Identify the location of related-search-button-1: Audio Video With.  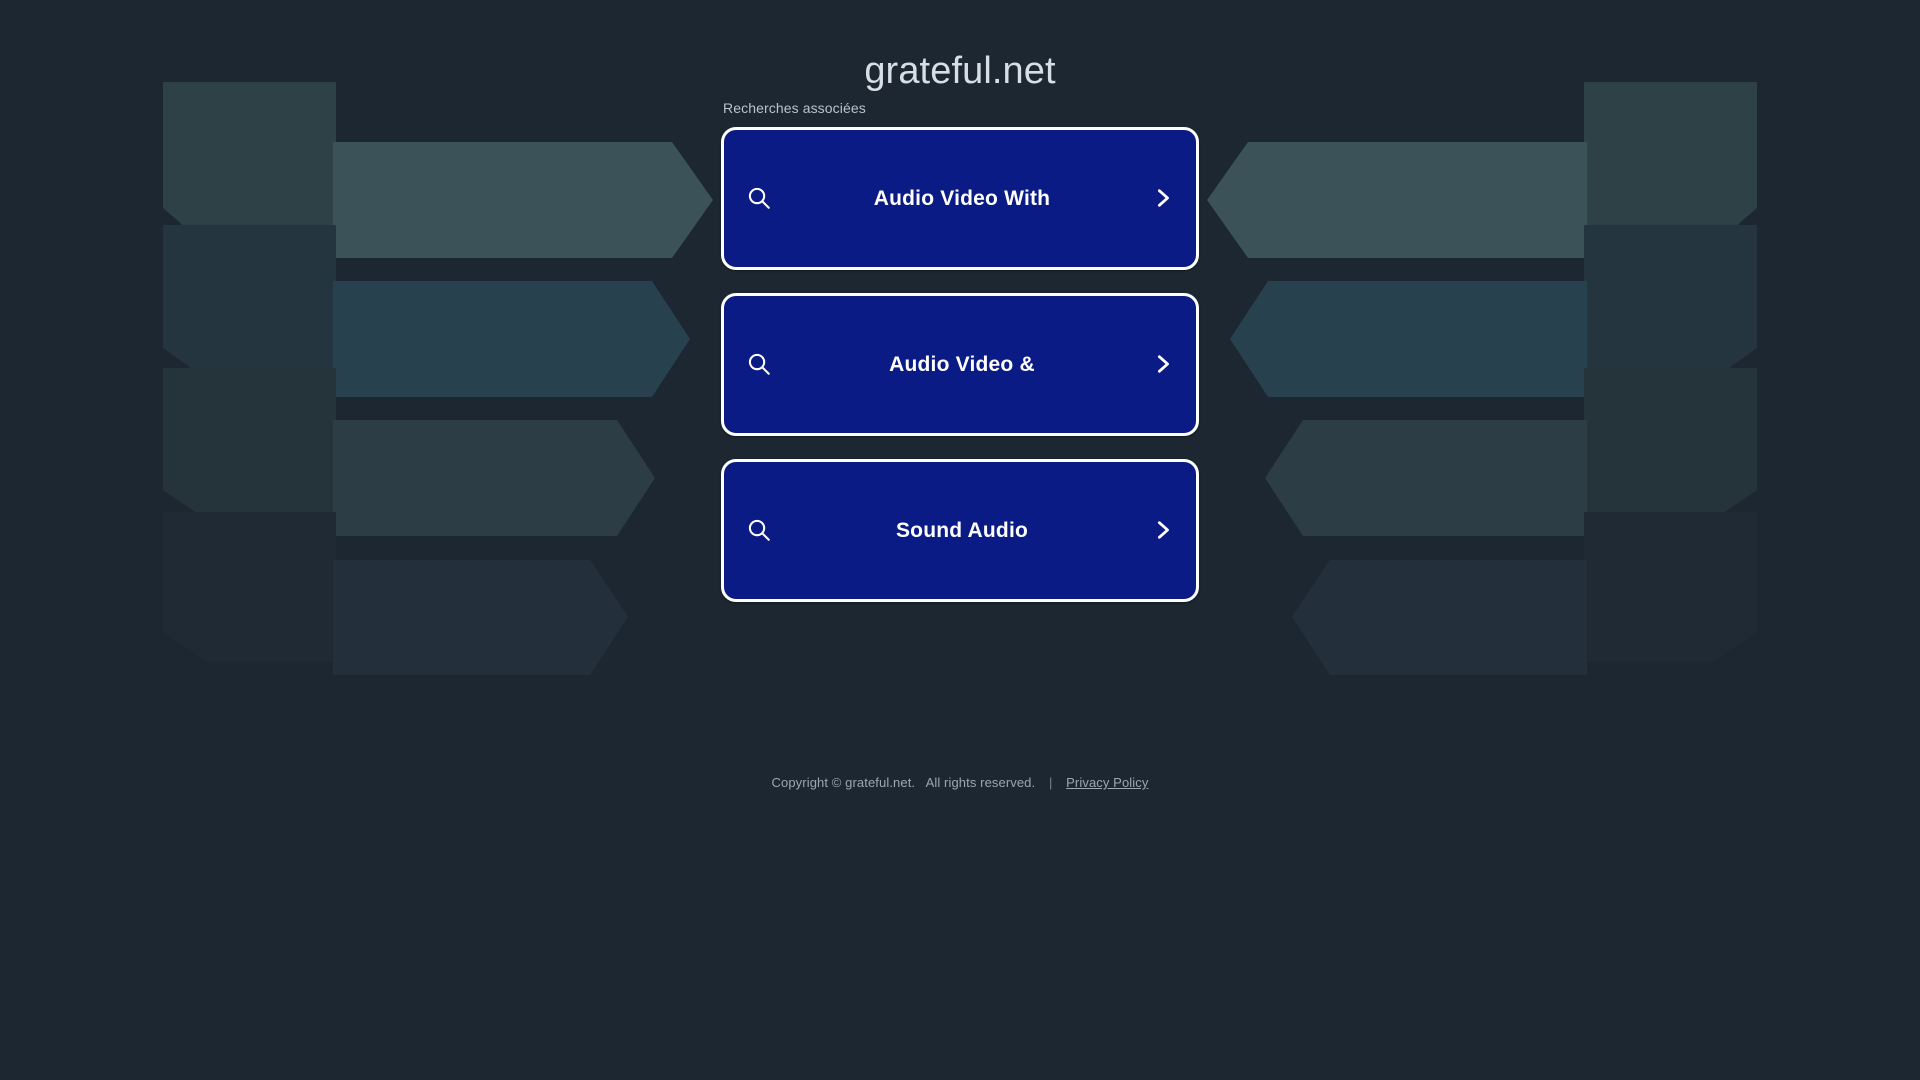
(960, 198).